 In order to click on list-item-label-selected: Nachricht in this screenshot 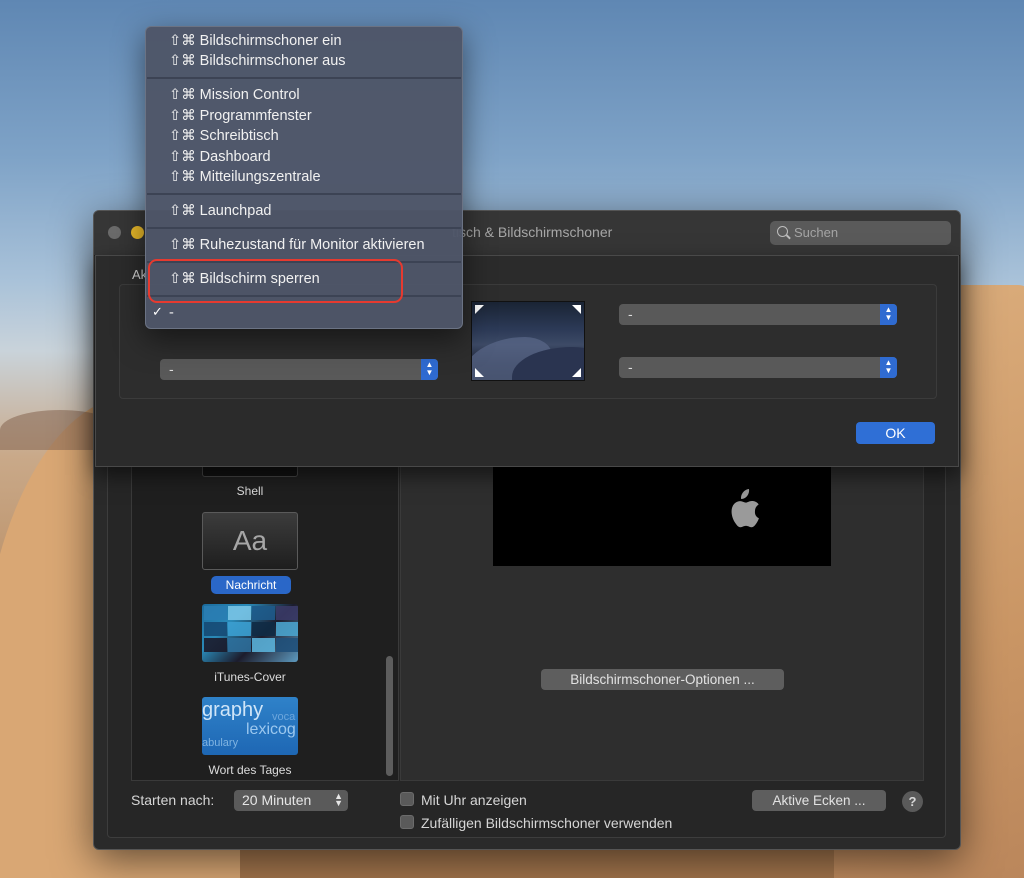, I will do `click(251, 585)`.